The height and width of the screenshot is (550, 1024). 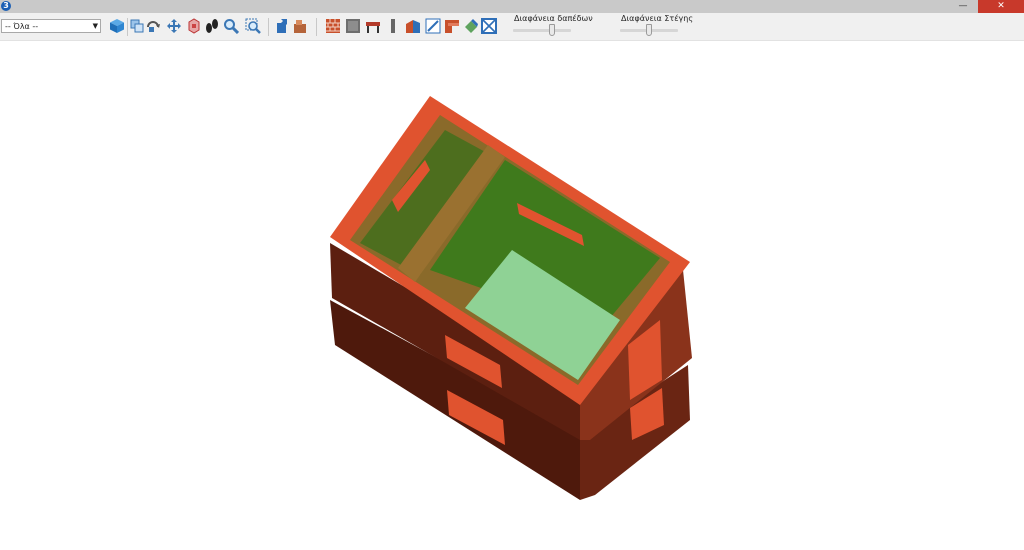 I want to click on roof-transparency-label: Διαφάνεια Στέγης, so click(x=657, y=18).